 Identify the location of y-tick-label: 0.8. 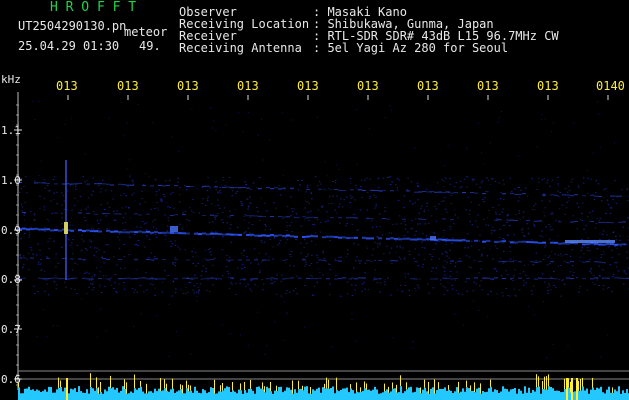
(11, 279).